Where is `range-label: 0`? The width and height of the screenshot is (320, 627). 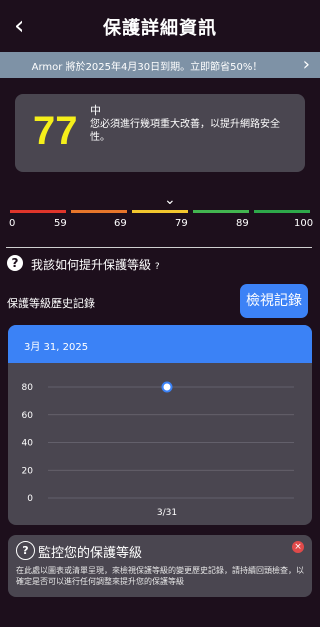
range-label: 0 is located at coordinates (12, 223).